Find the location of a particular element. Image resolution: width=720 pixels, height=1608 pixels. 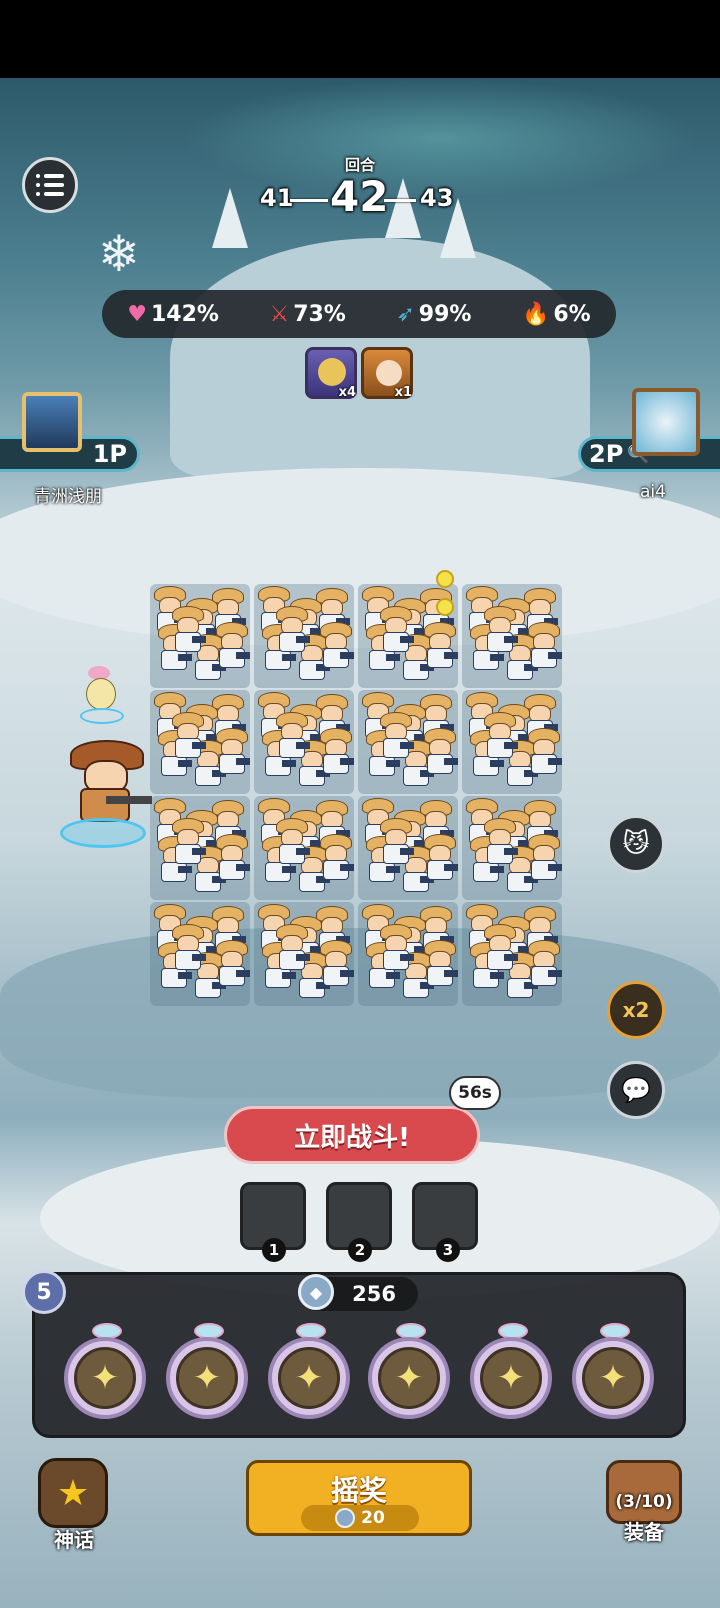

stat-health-value: 142% is located at coordinates (184, 314).